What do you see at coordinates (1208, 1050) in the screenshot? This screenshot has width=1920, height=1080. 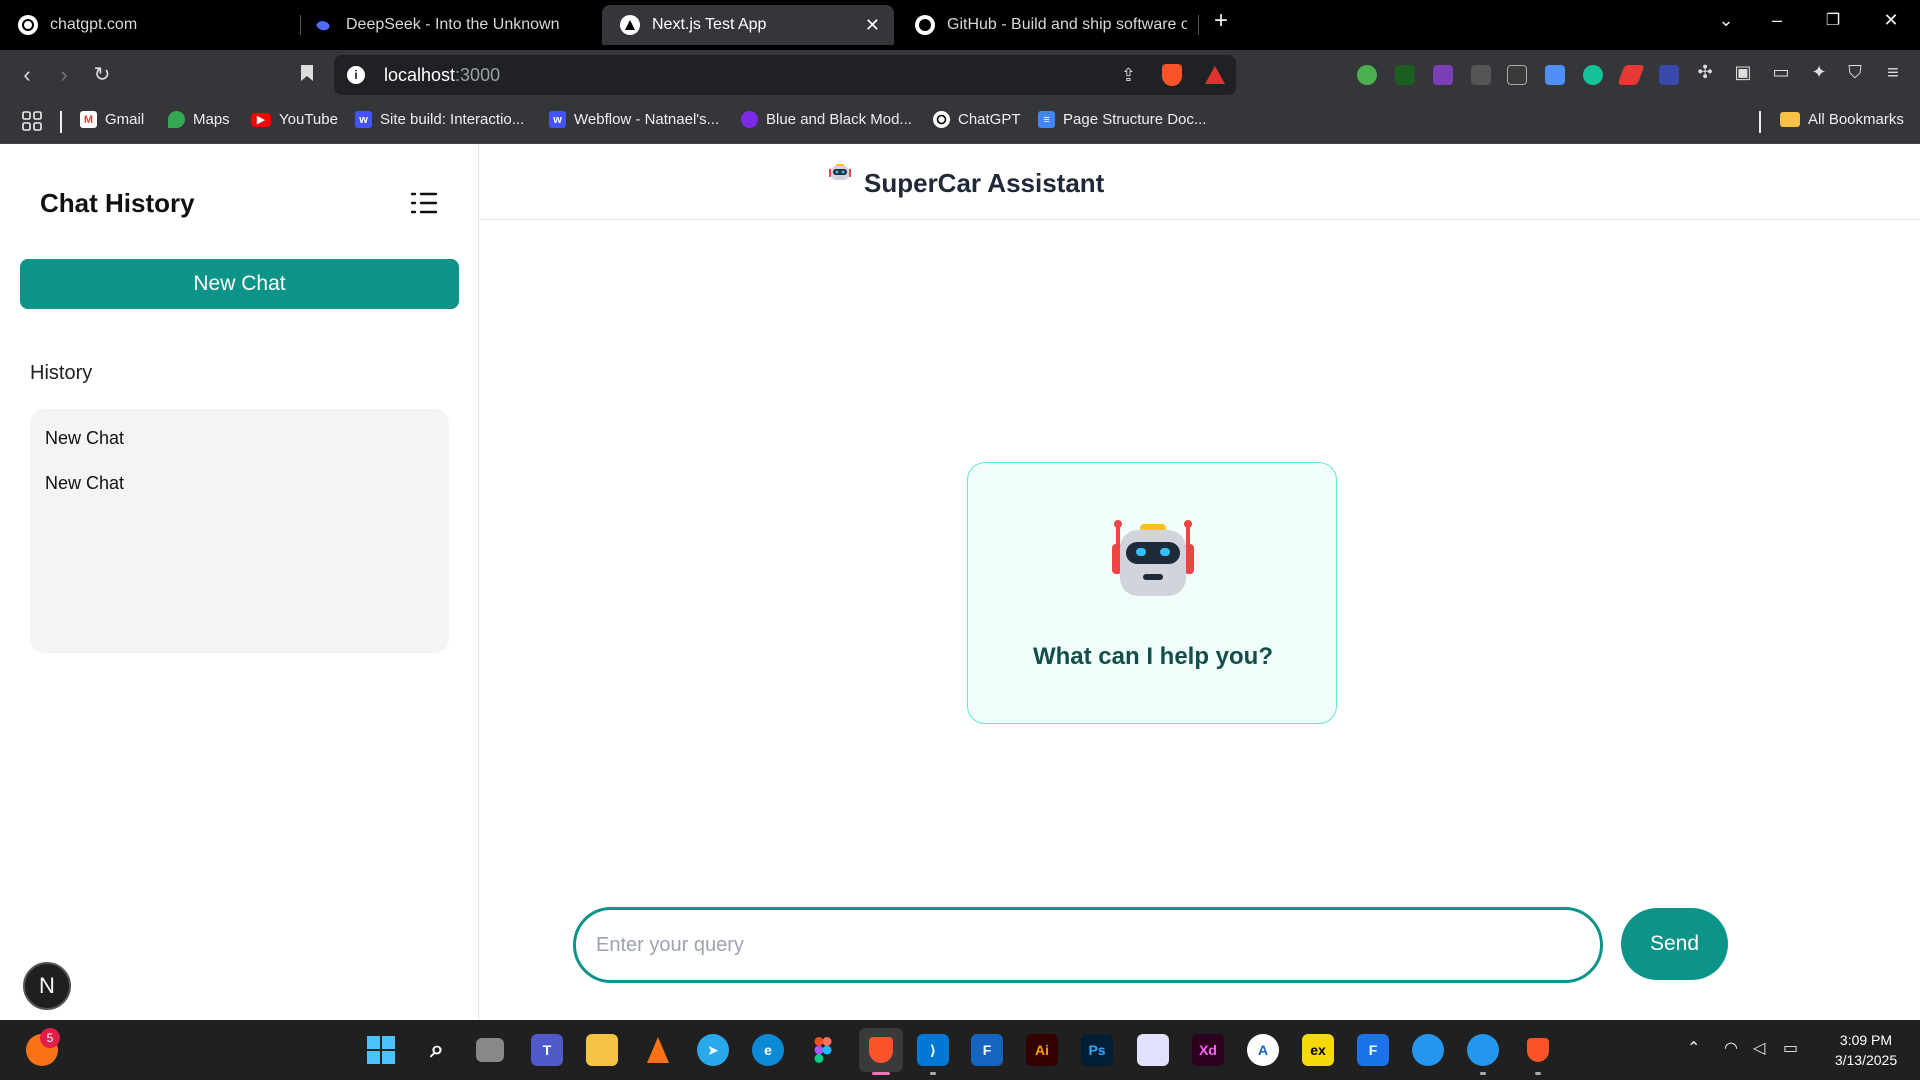 I see `xd-icon: Xd` at bounding box center [1208, 1050].